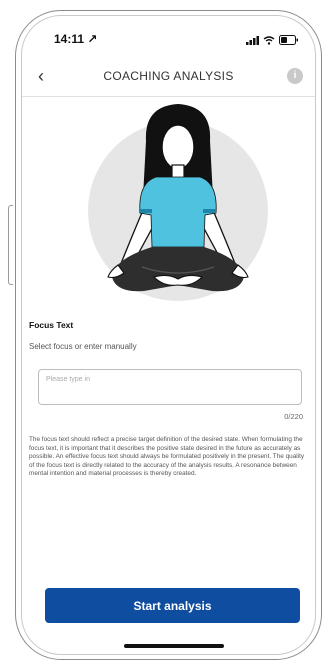  Describe the element at coordinates (269, 40) in the screenshot. I see `wifi-icon` at that location.